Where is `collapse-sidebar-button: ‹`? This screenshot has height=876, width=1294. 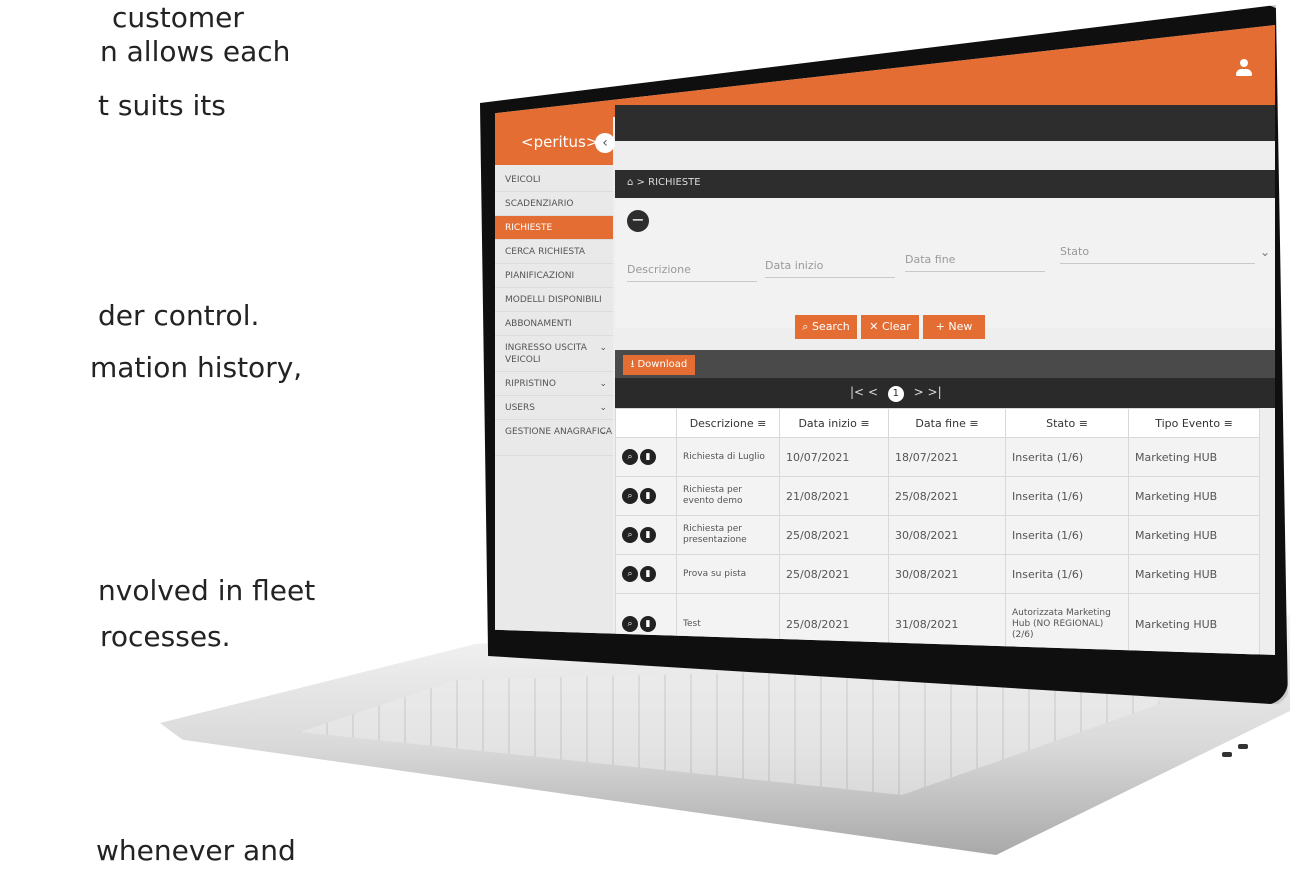 collapse-sidebar-button: ‹ is located at coordinates (605, 143).